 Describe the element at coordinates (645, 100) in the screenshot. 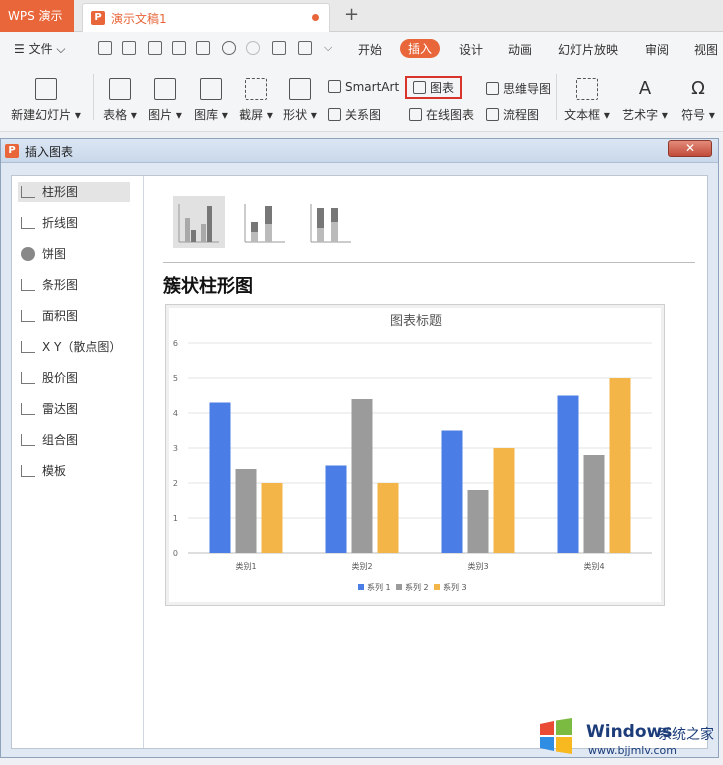

I see `wordart-button: A 艺术字 ▾` at that location.